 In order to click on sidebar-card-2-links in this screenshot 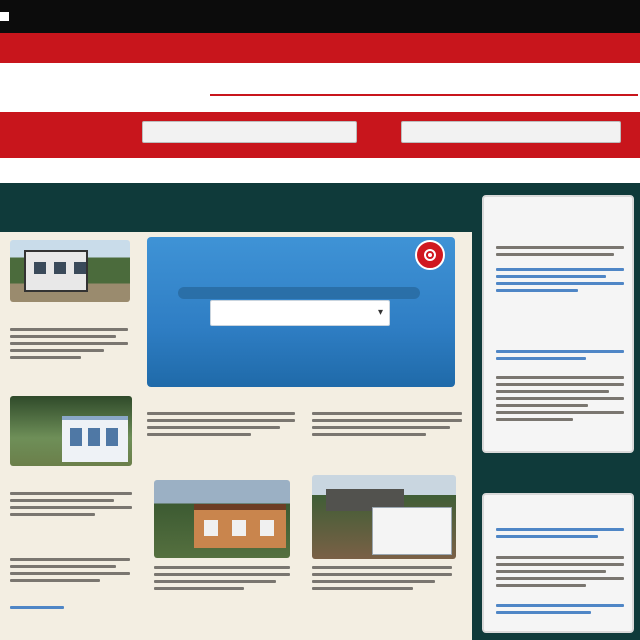, I will do `click(560, 533)`.